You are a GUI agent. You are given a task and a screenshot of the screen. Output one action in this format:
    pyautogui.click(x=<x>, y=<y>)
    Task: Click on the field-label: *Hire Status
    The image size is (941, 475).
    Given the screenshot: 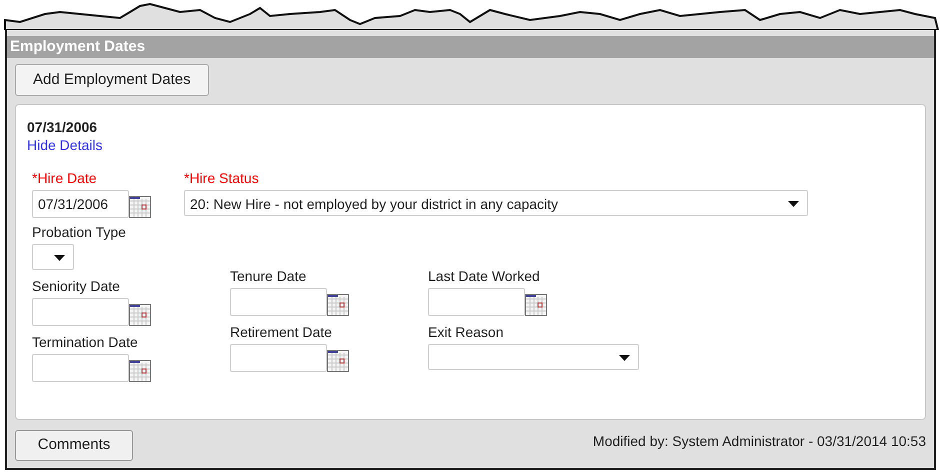 What is the action you would take?
    pyautogui.click(x=222, y=178)
    